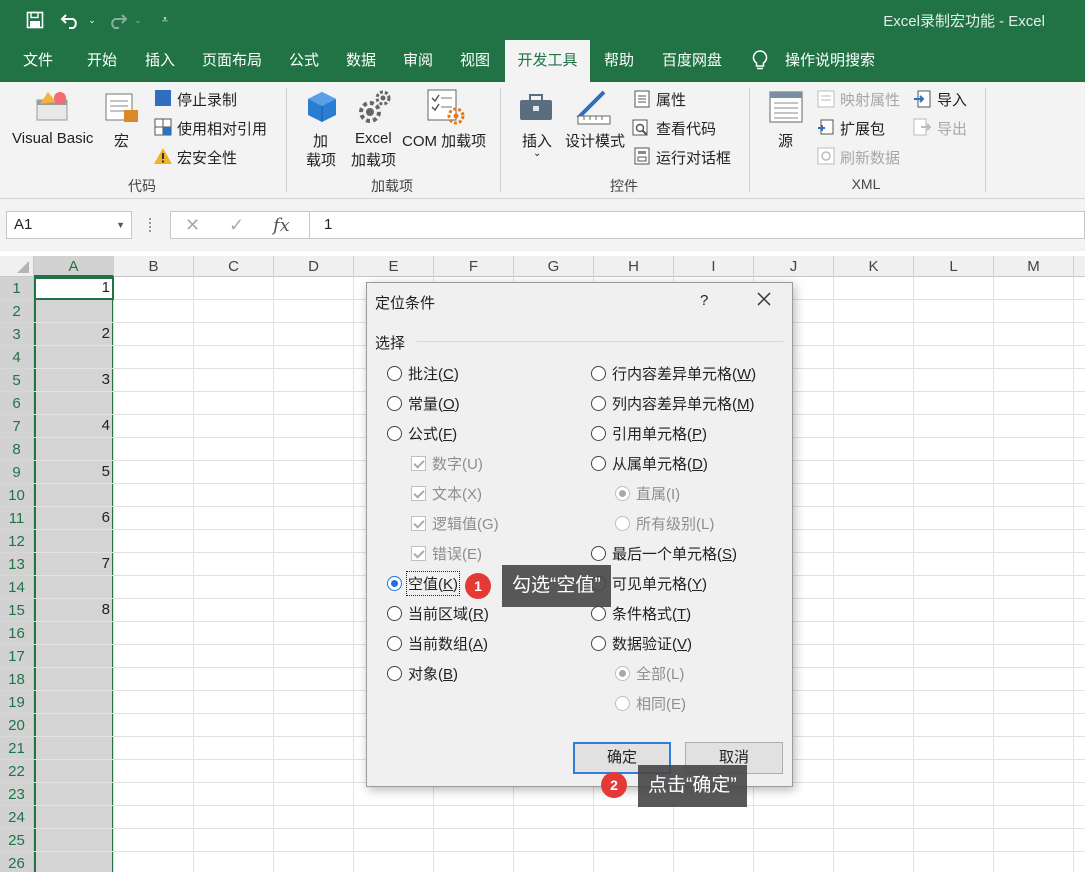 The image size is (1085, 872). Describe the element at coordinates (874, 266) in the screenshot. I see `column-header-k: K` at that location.